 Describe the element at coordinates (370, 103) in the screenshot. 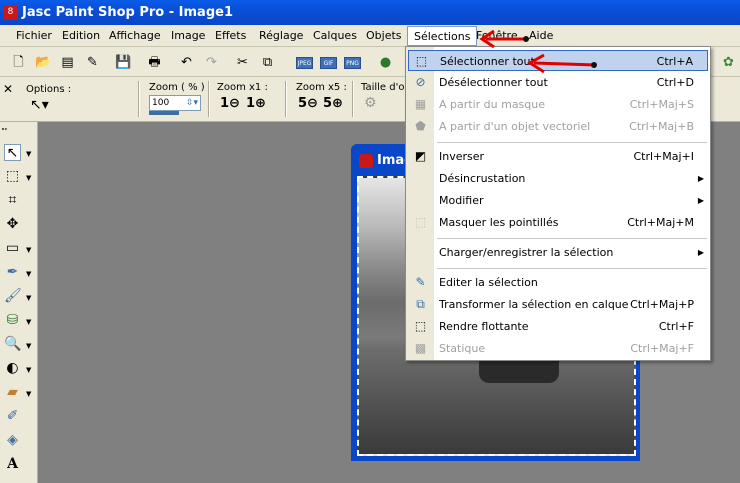

I see `original-size-icon: ⚙` at that location.